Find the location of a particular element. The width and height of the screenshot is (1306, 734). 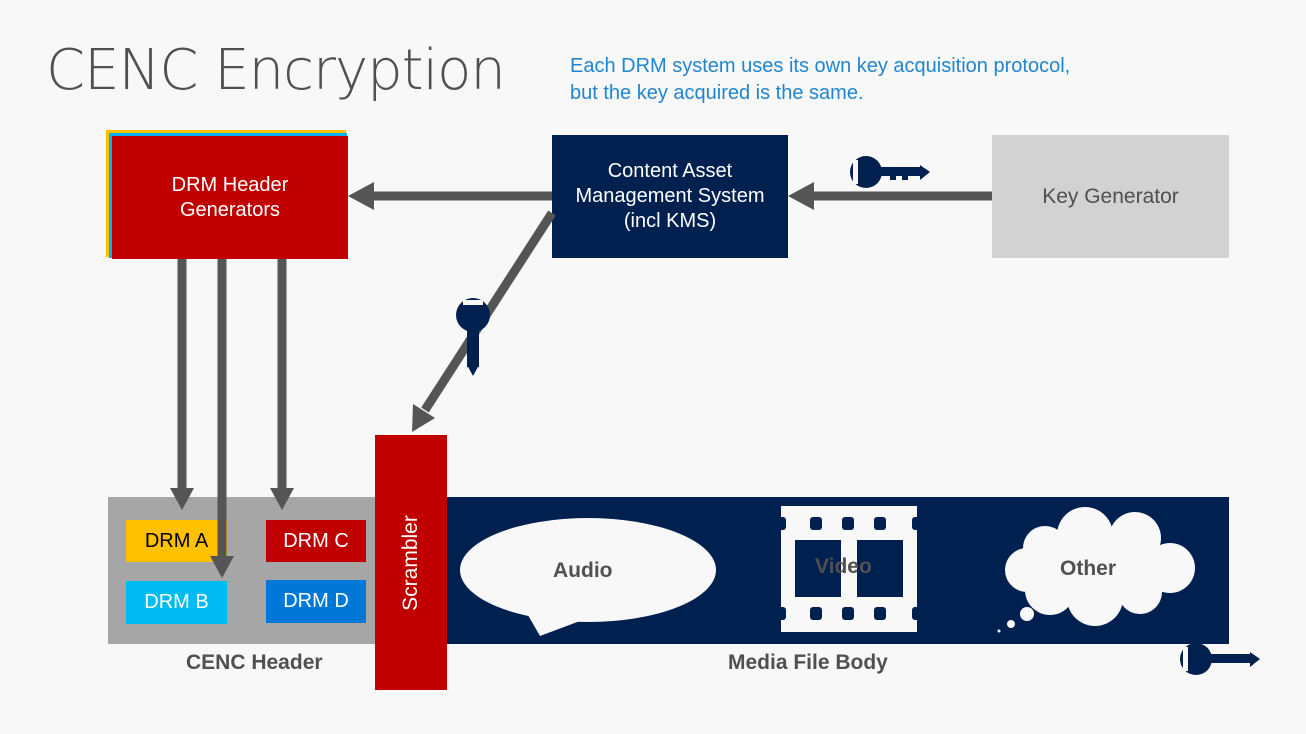

other-label: Other is located at coordinates (1088, 568).